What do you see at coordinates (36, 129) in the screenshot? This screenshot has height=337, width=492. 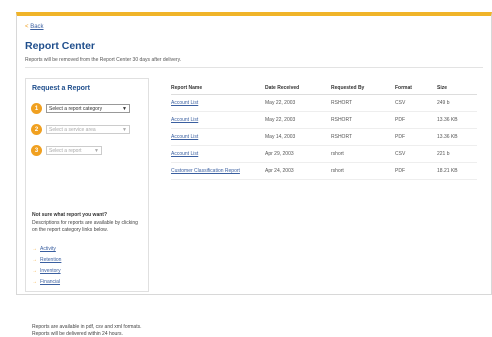 I see `step-2-number: 2` at bounding box center [36, 129].